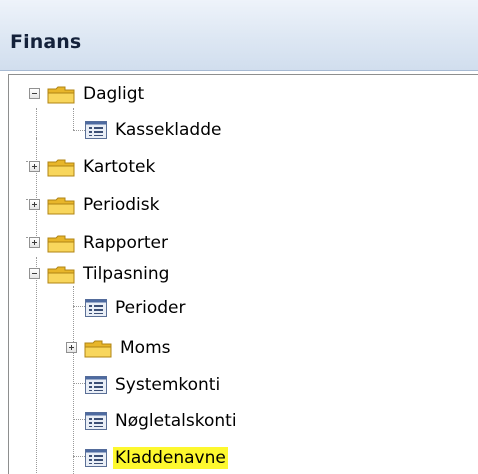 The height and width of the screenshot is (474, 478). I want to click on tree-item-label: Kartotek, so click(119, 167).